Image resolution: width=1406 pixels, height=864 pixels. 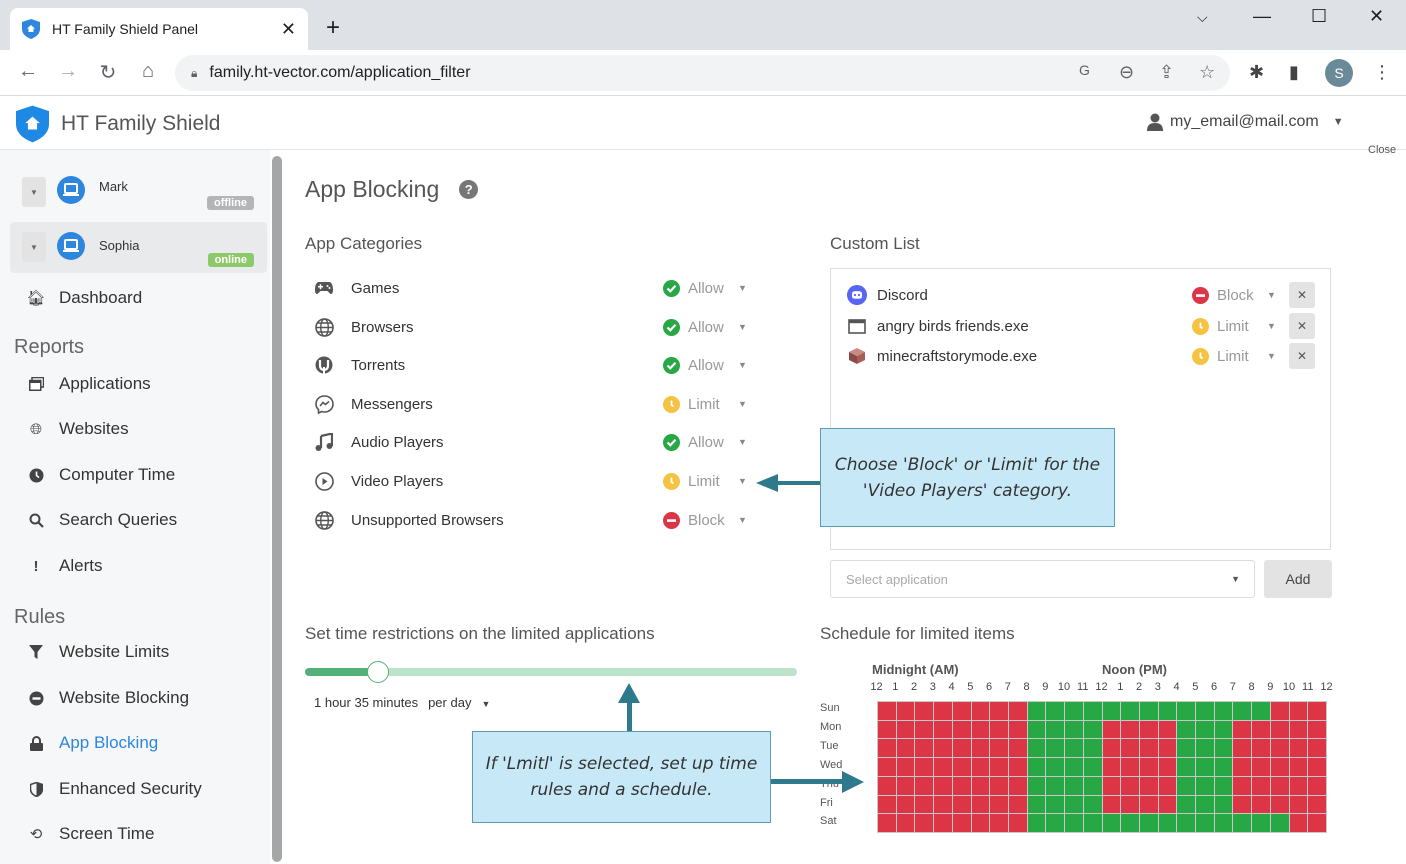 What do you see at coordinates (1339, 73) in the screenshot?
I see `profile-avatar: S` at bounding box center [1339, 73].